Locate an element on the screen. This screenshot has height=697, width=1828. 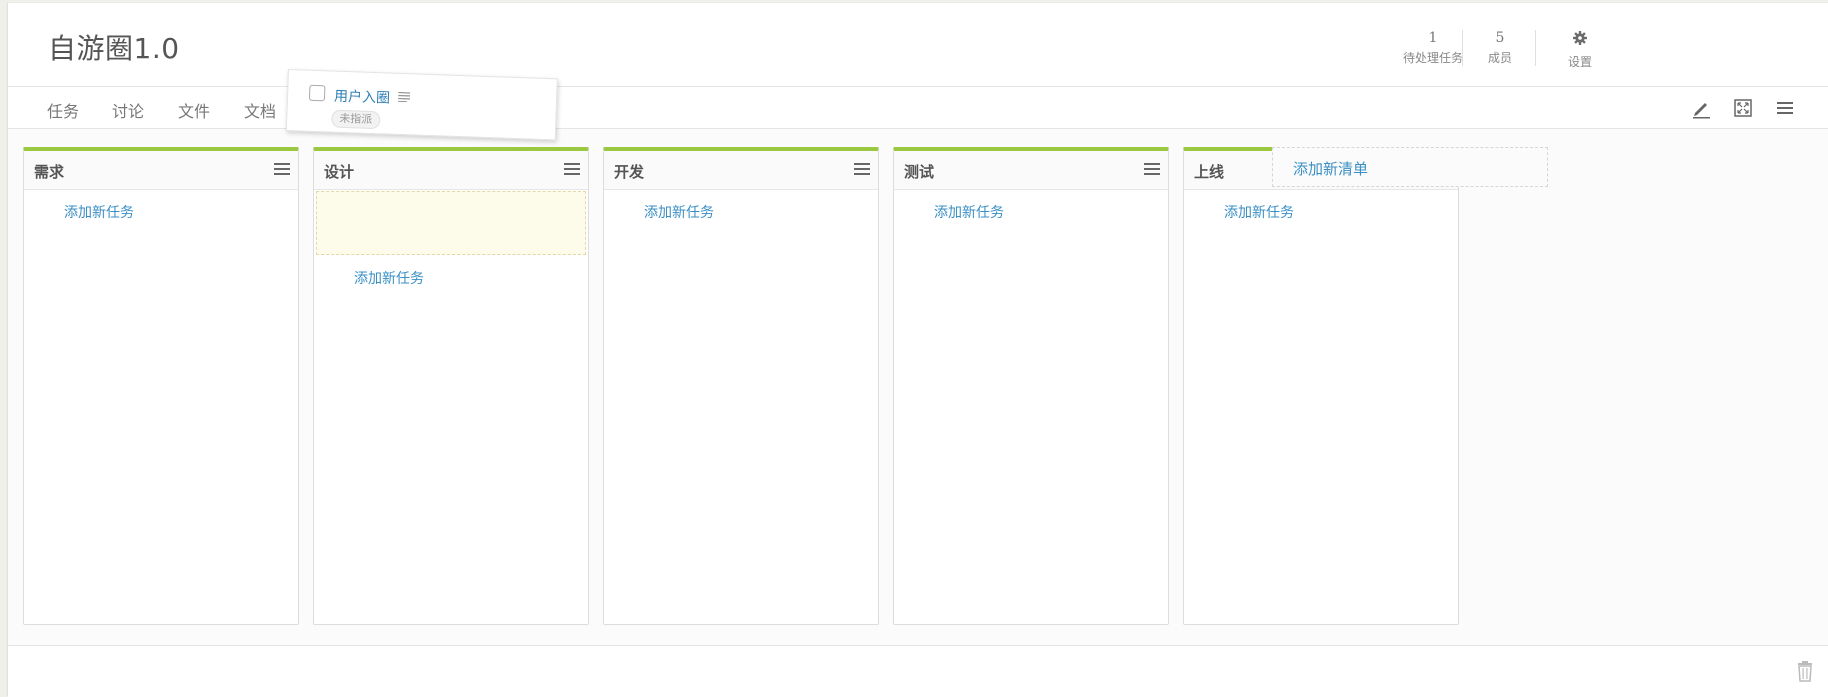
project-header: 自游圈1.0 1 待处理任务 5 成员 设置 is located at coordinates (918, 45).